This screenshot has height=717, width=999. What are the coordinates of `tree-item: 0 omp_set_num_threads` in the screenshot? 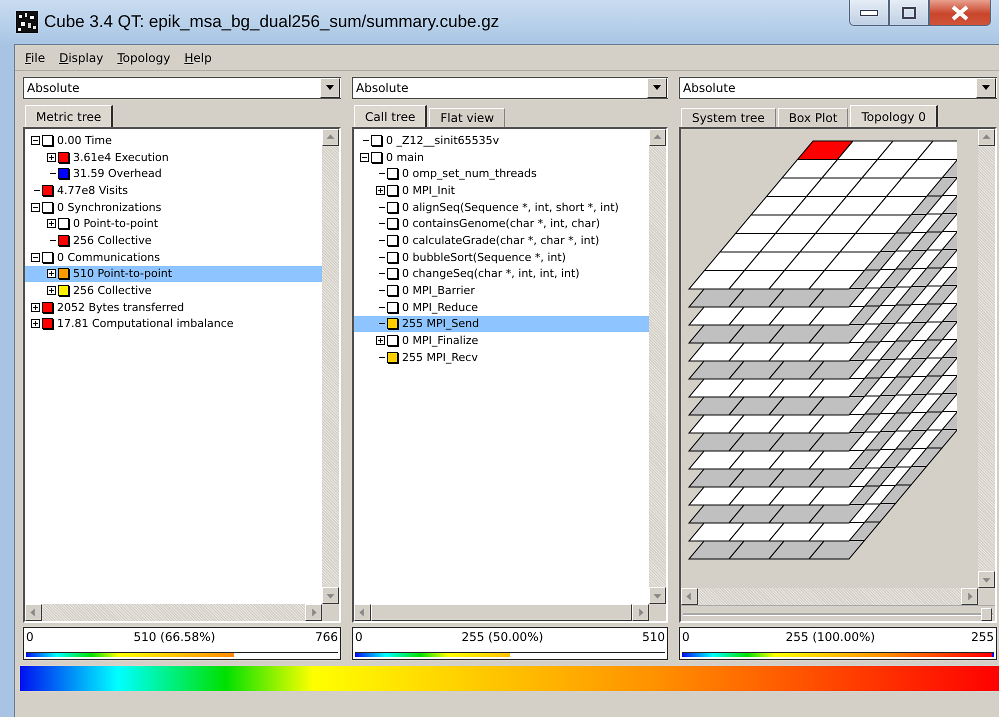 It's located at (501, 173).